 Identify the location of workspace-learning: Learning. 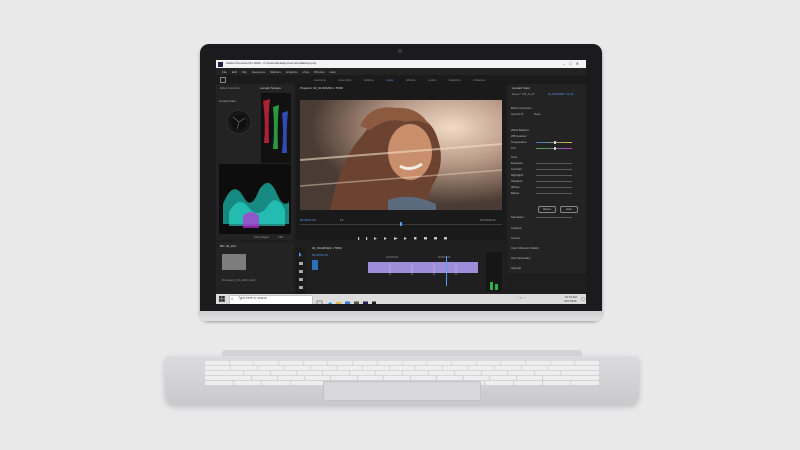
(320, 80).